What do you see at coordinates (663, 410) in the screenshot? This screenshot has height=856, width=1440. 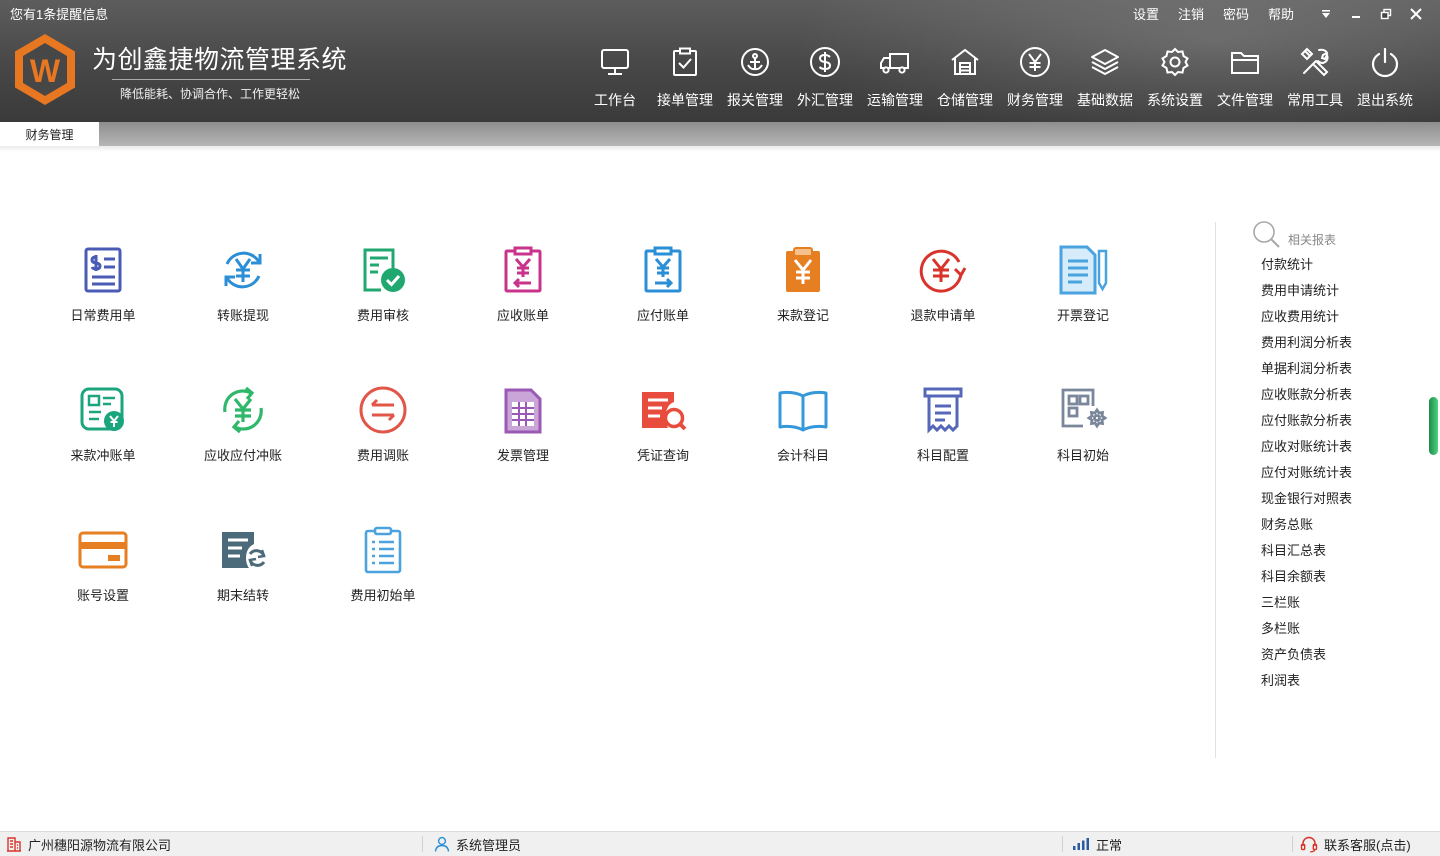 I see `voucher-query-icon` at bounding box center [663, 410].